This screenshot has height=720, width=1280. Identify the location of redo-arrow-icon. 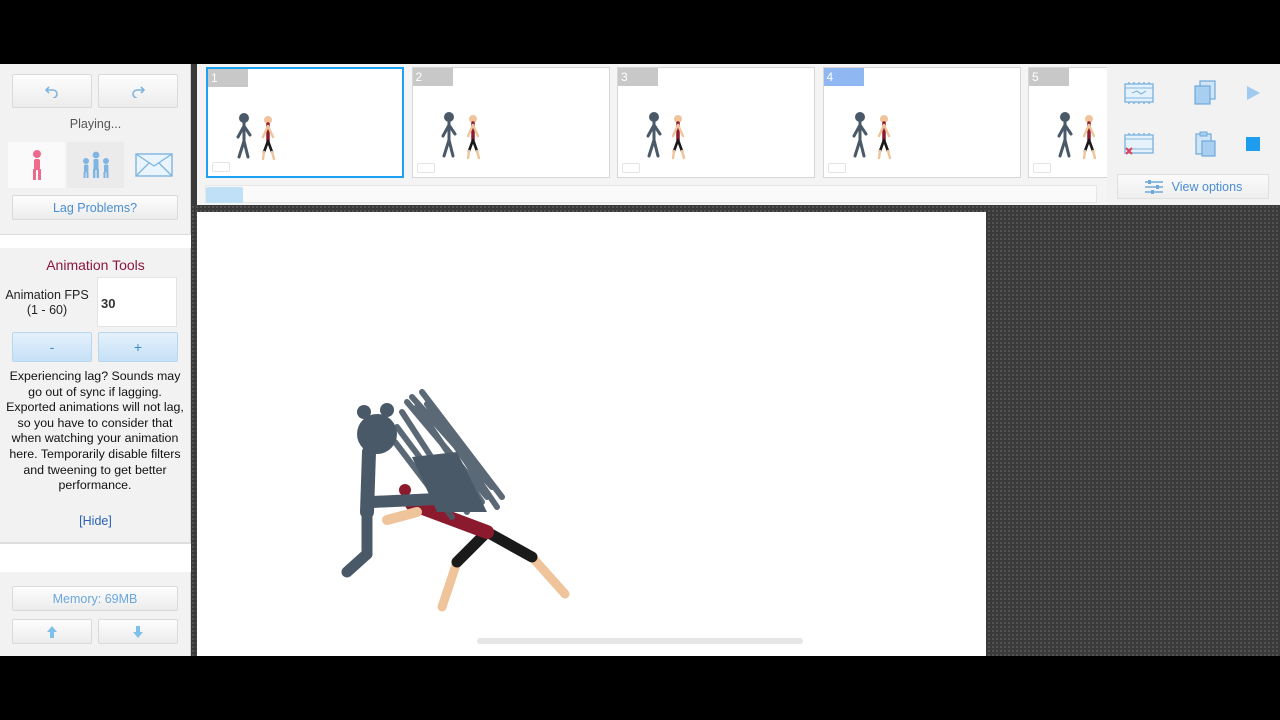
(138, 92).